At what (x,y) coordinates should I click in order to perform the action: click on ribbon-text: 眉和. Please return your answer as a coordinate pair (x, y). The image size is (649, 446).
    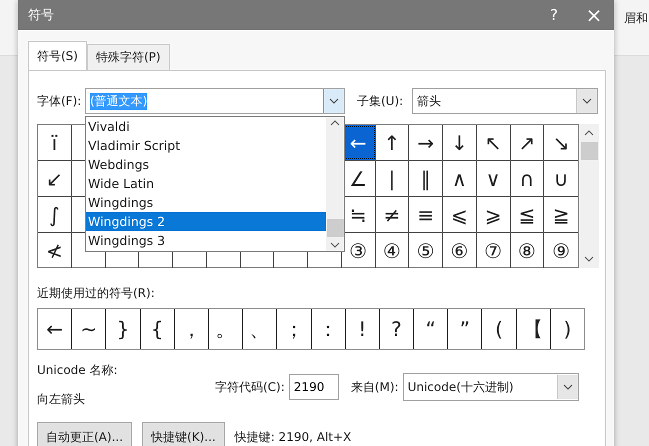
    Looking at the image, I should click on (636, 18).